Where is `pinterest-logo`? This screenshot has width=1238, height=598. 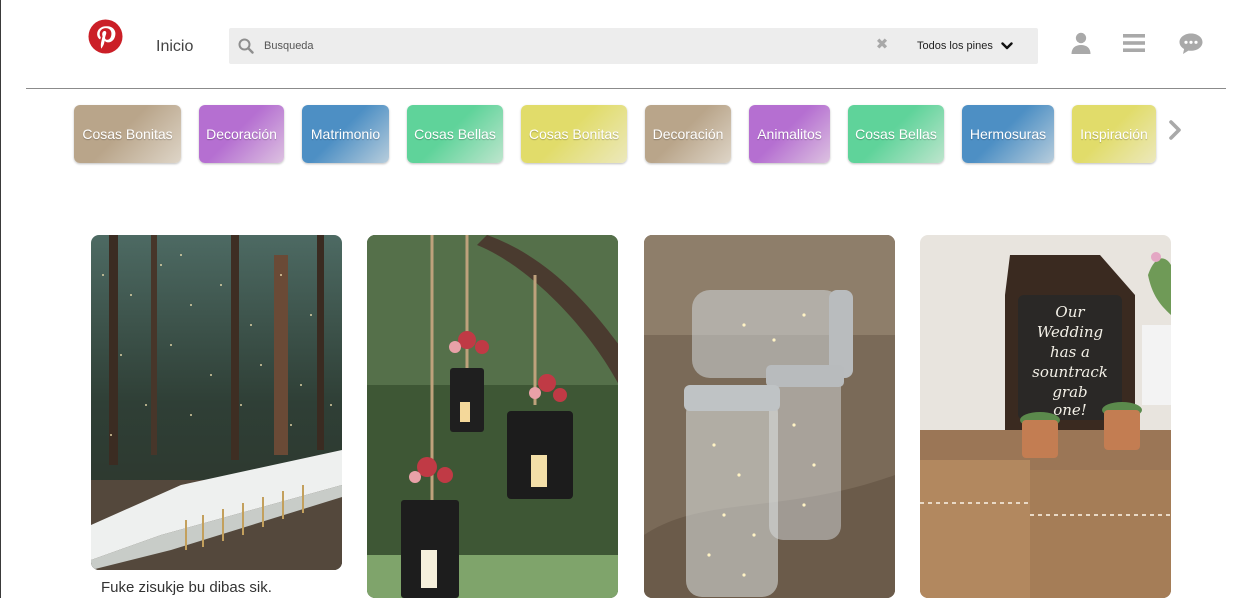
pinterest-logo is located at coordinates (105, 36).